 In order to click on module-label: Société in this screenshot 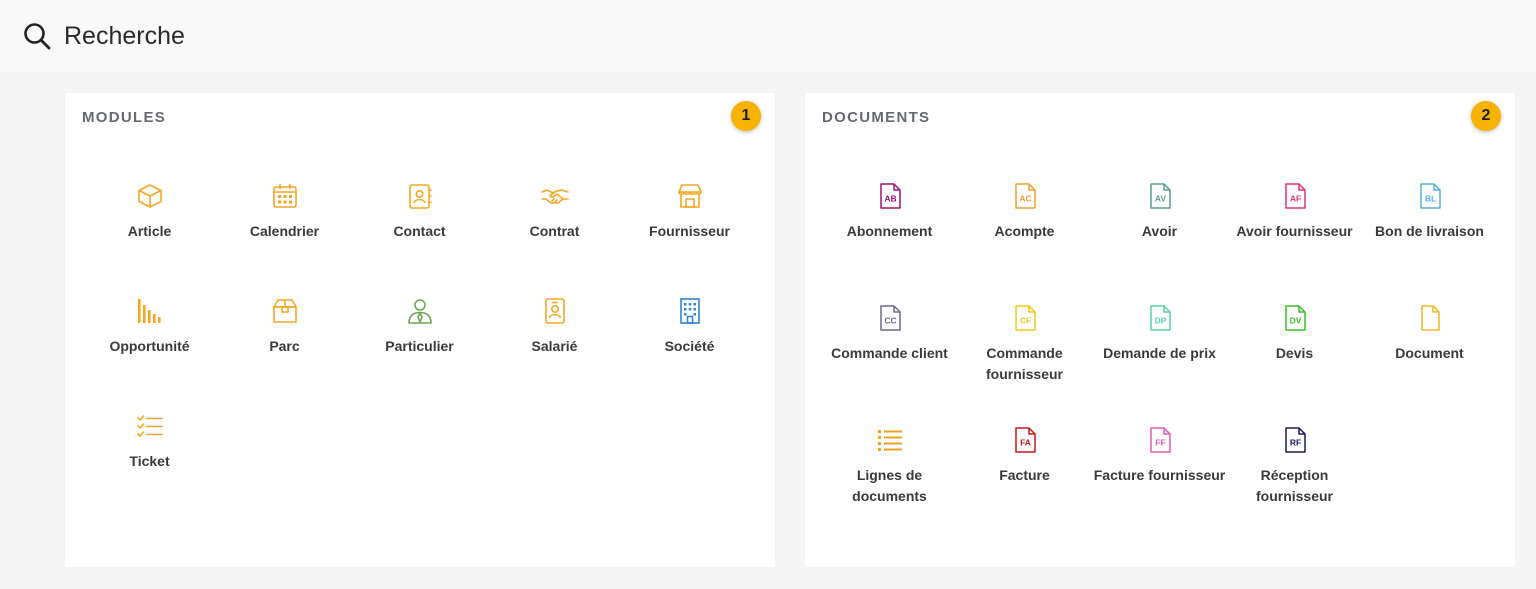, I will do `click(689, 346)`.